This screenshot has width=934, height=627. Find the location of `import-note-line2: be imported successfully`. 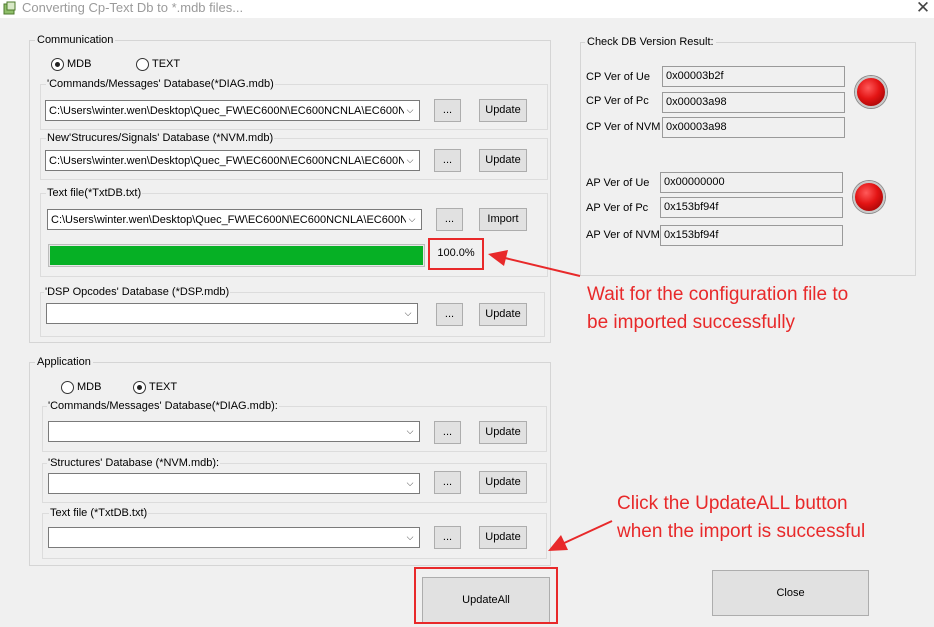

import-note-line2: be imported successfully is located at coordinates (691, 322).